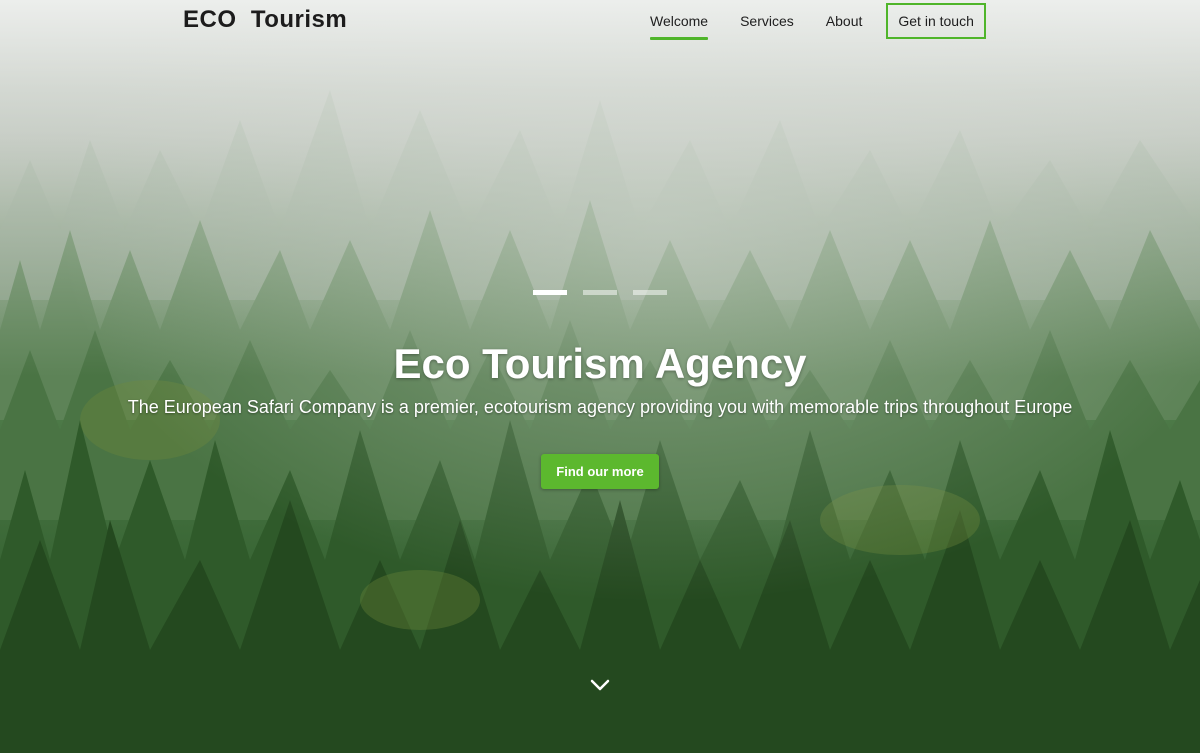  I want to click on find-out-more-button: Find our more, so click(600, 471).